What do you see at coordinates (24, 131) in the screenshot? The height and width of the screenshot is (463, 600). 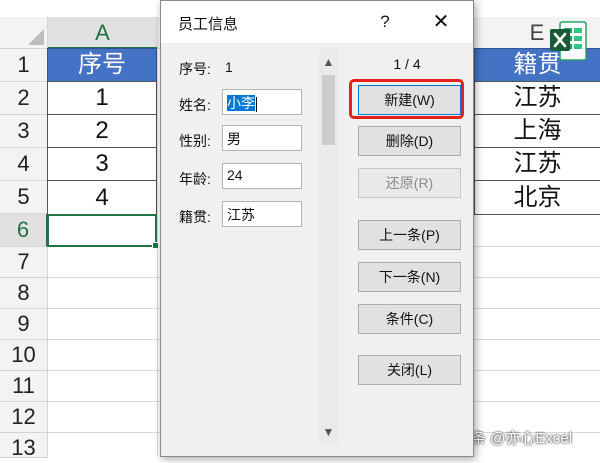 I see `row-header-3: 3` at bounding box center [24, 131].